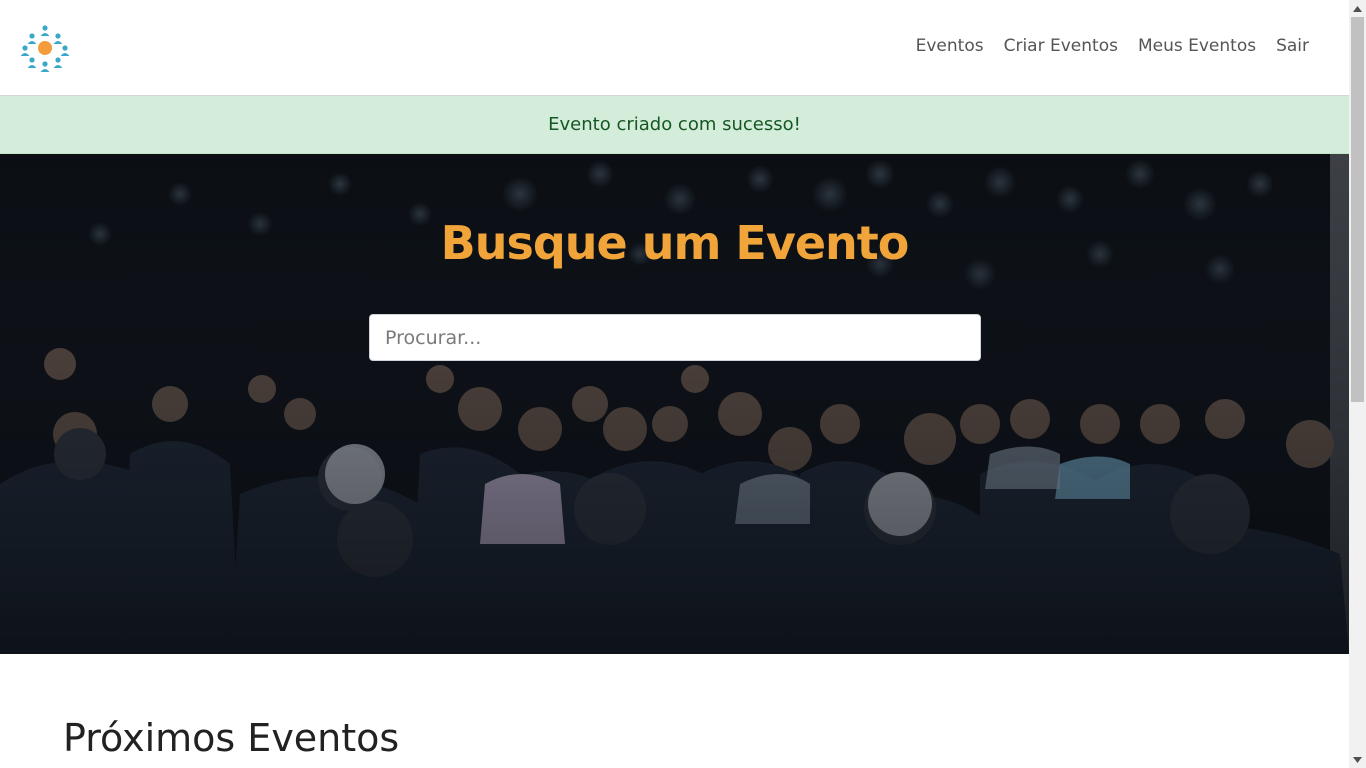  I want to click on logo-icon, so click(45, 48).